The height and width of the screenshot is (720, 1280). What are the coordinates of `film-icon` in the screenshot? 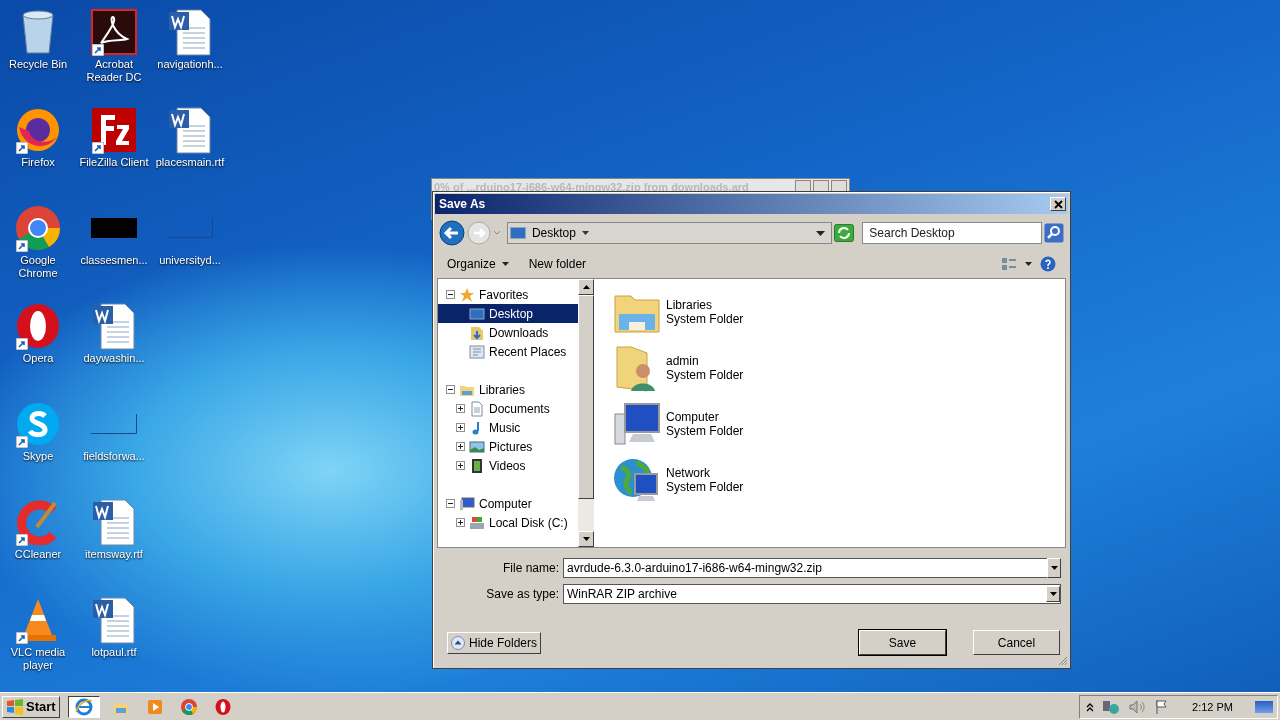 It's located at (477, 465).